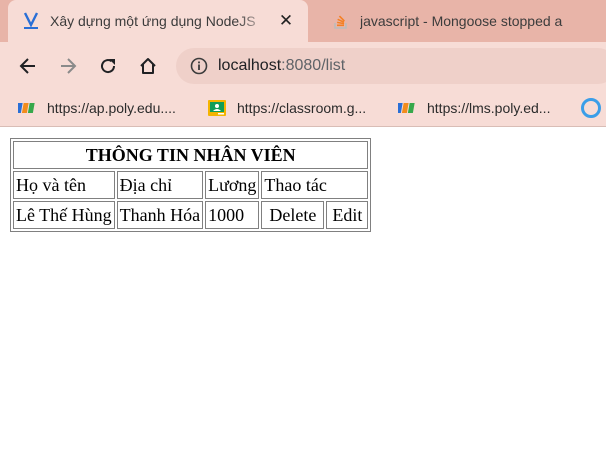 The width and height of the screenshot is (606, 465). I want to click on url-host: localhost, so click(250, 65).